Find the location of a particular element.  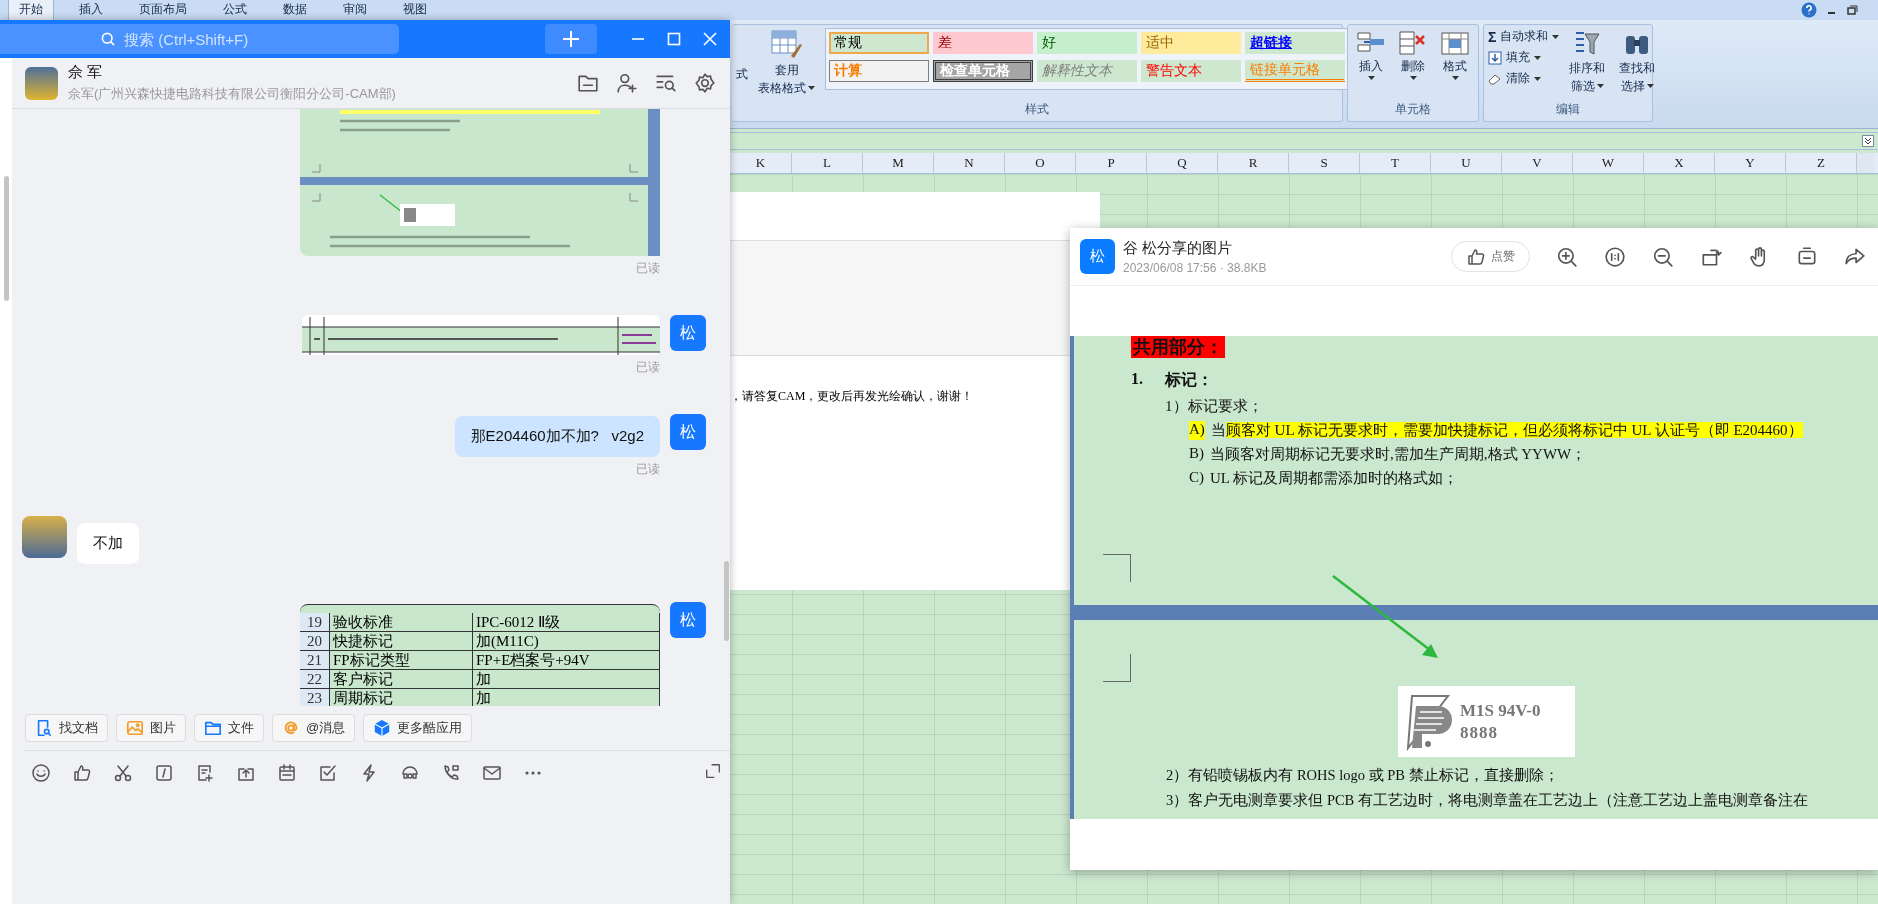

group-label: 样式 is located at coordinates (1037, 109).